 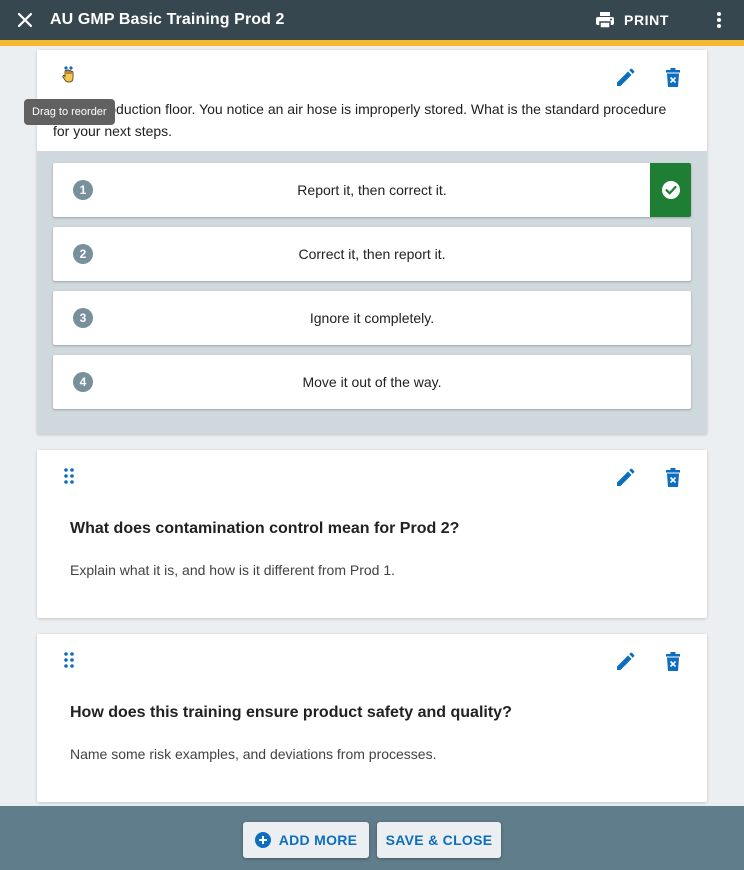 I want to click on correct-answer-badge, so click(x=670, y=190).